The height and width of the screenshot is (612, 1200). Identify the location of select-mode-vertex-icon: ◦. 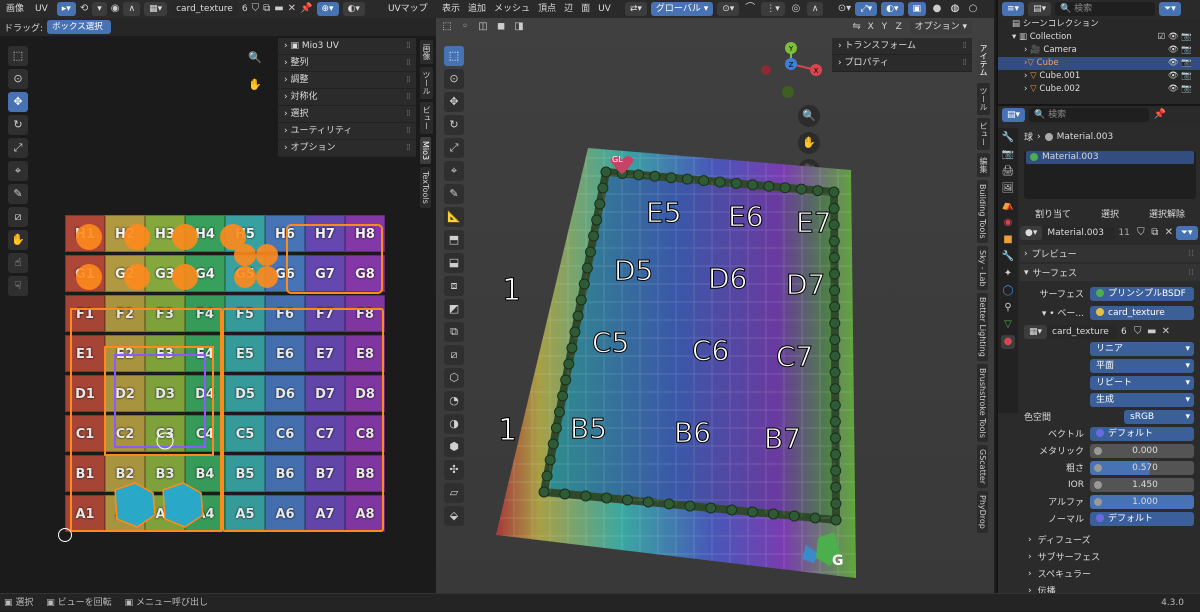
(465, 27).